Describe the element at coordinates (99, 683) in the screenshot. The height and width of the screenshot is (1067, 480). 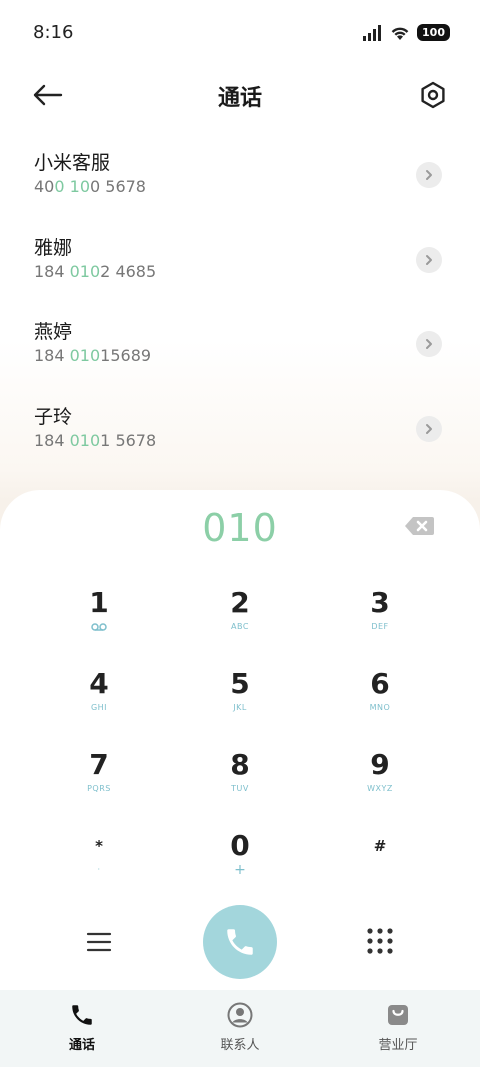
I see `key-digit: 4` at that location.